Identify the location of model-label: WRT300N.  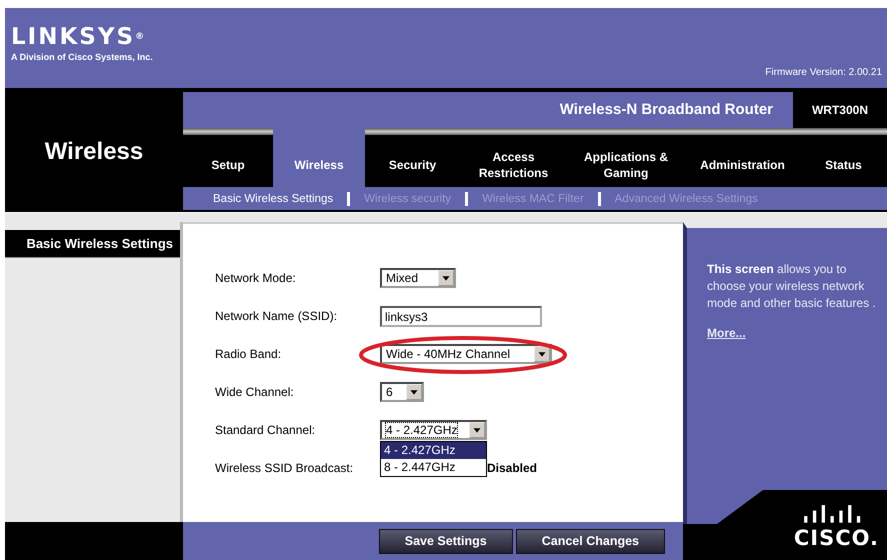
(839, 110).